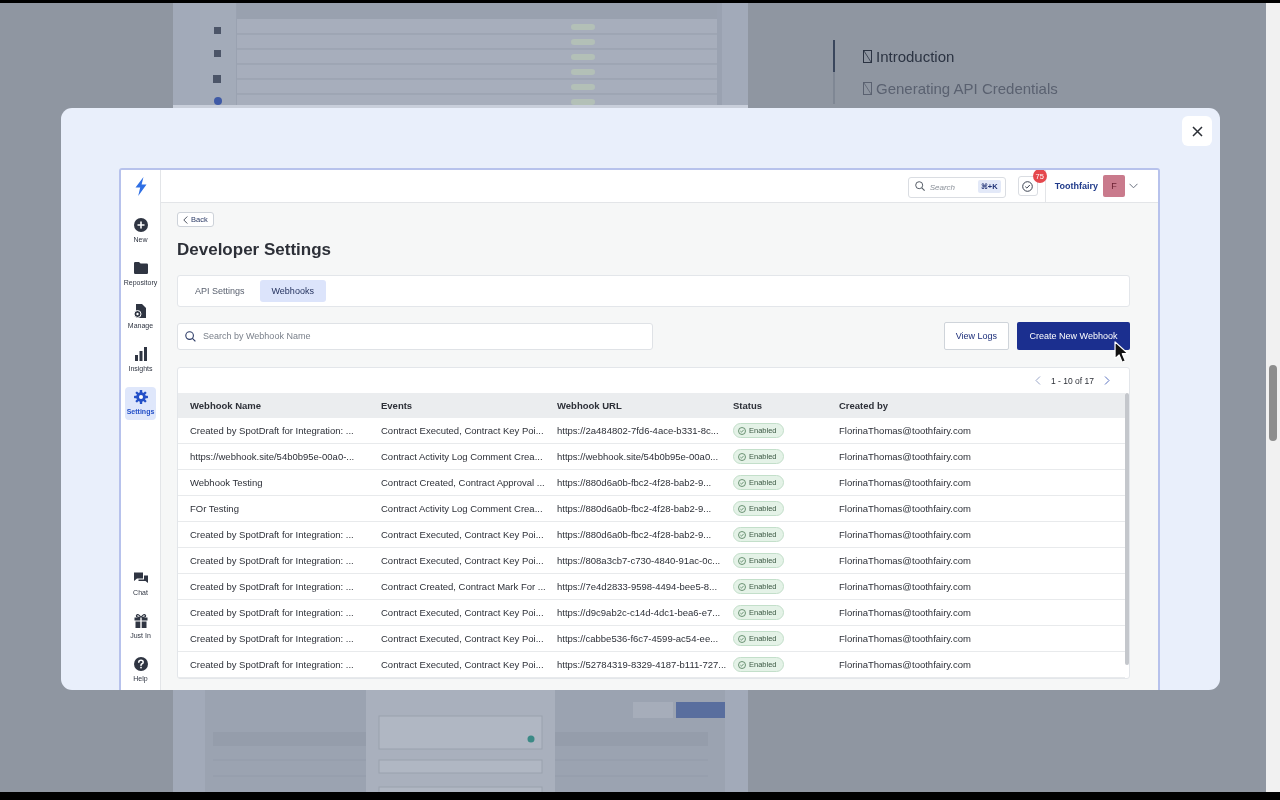 The height and width of the screenshot is (800, 1280). I want to click on lightning-logo-icon, so click(140, 186).